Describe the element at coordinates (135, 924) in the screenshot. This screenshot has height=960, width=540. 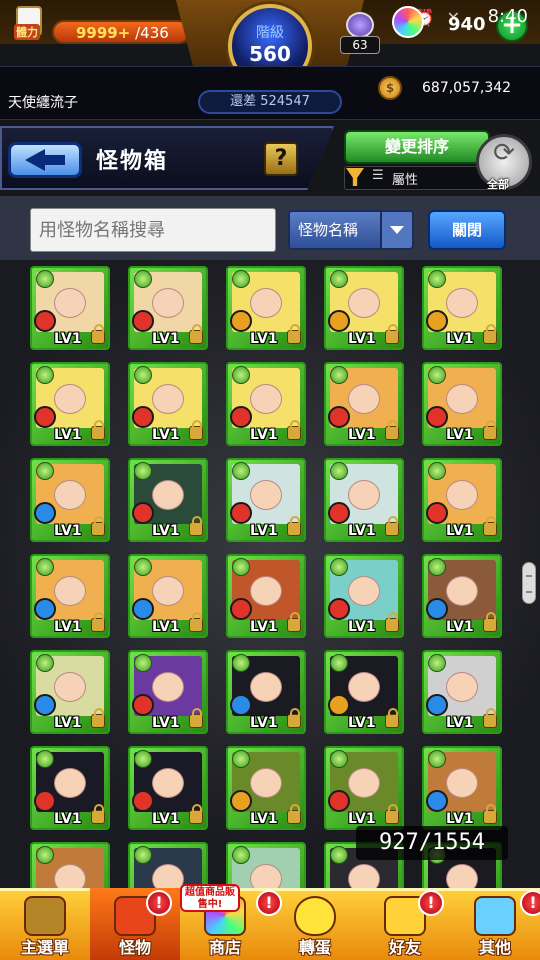
I see `nav-item-1: 怪物!` at that location.